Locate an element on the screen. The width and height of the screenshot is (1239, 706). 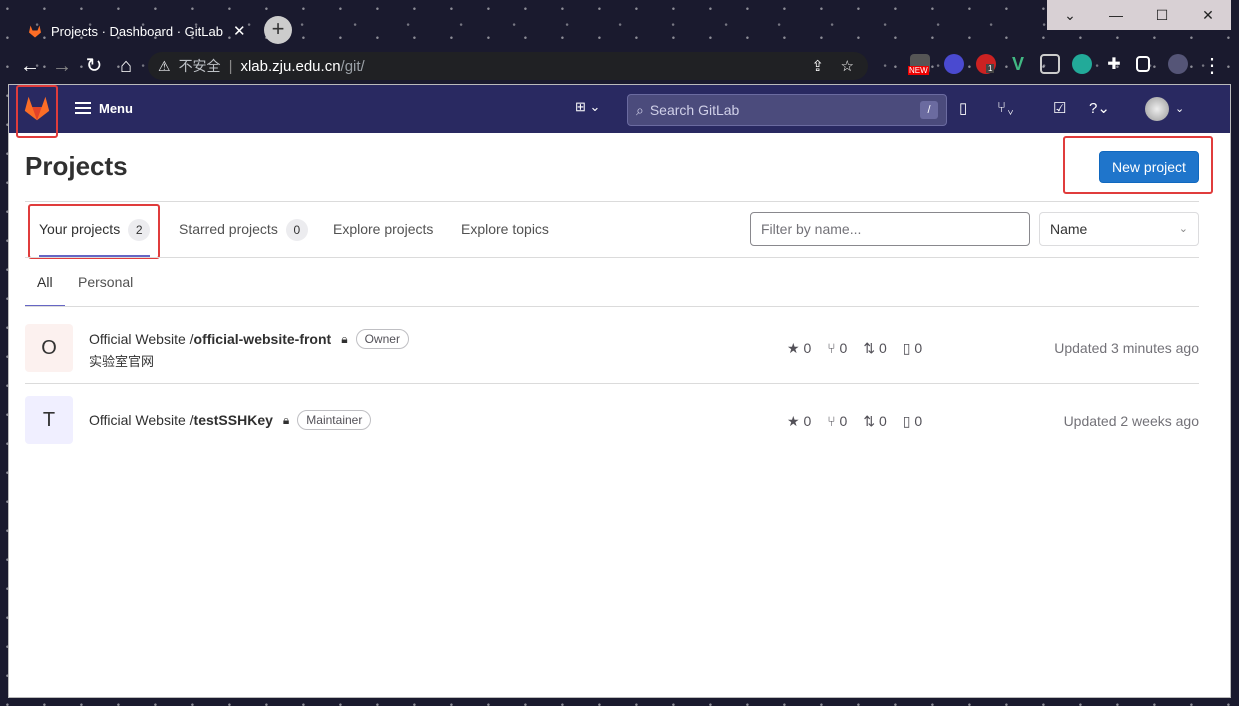
avatar-chevron-icon: ⌄ is located at coordinates (1179, 108).